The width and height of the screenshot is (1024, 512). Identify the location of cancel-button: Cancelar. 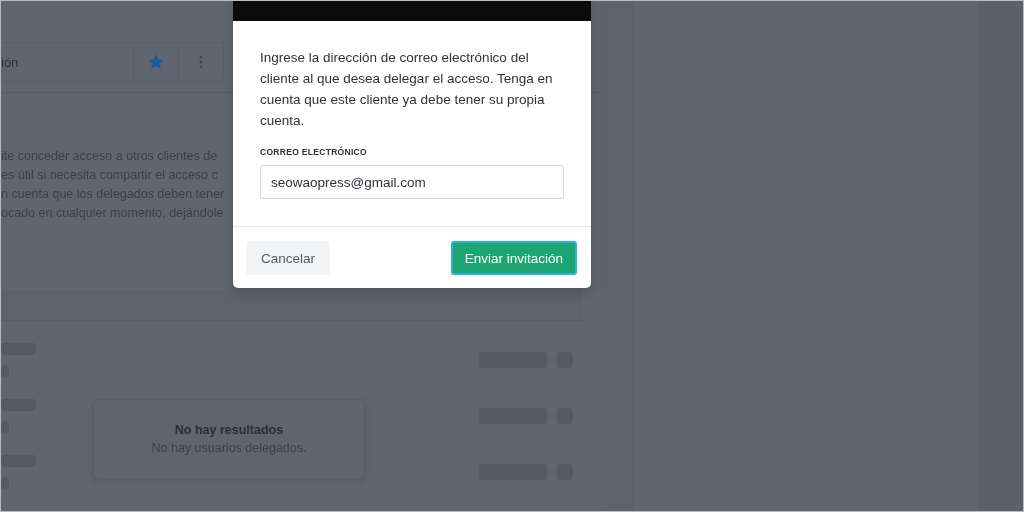
(288, 258).